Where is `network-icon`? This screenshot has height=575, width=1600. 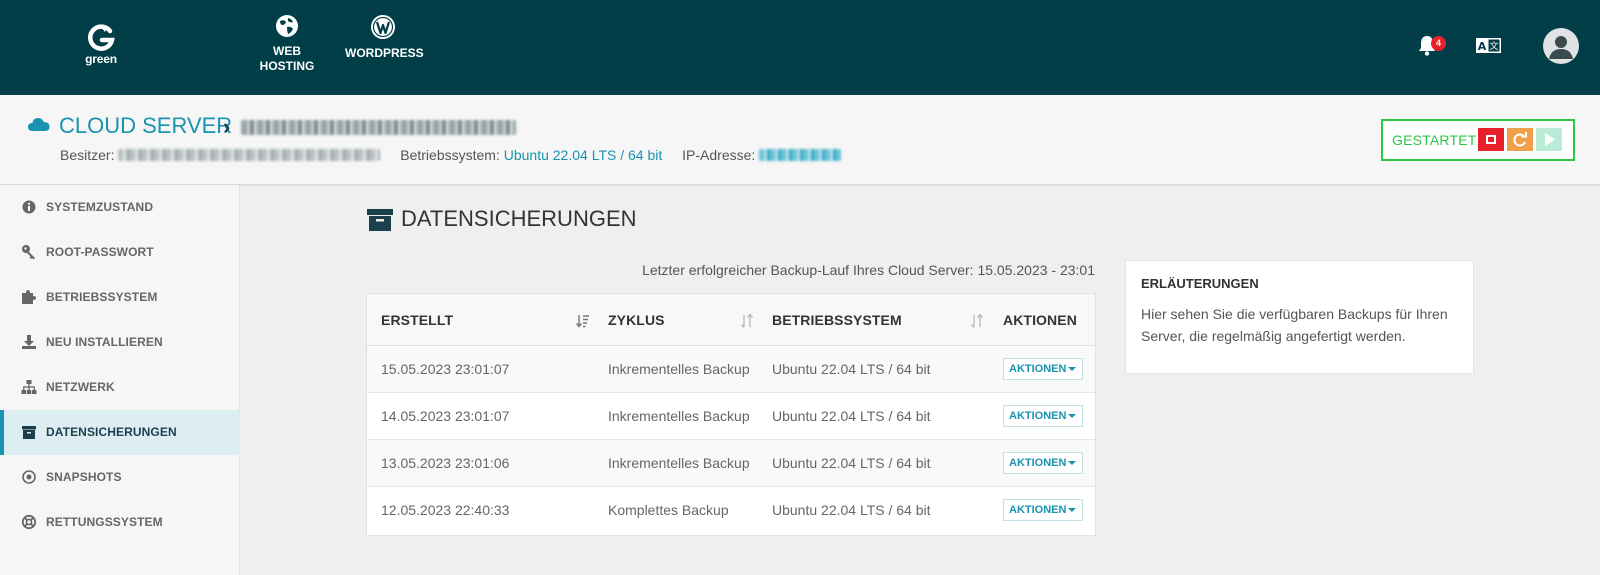
network-icon is located at coordinates (29, 387).